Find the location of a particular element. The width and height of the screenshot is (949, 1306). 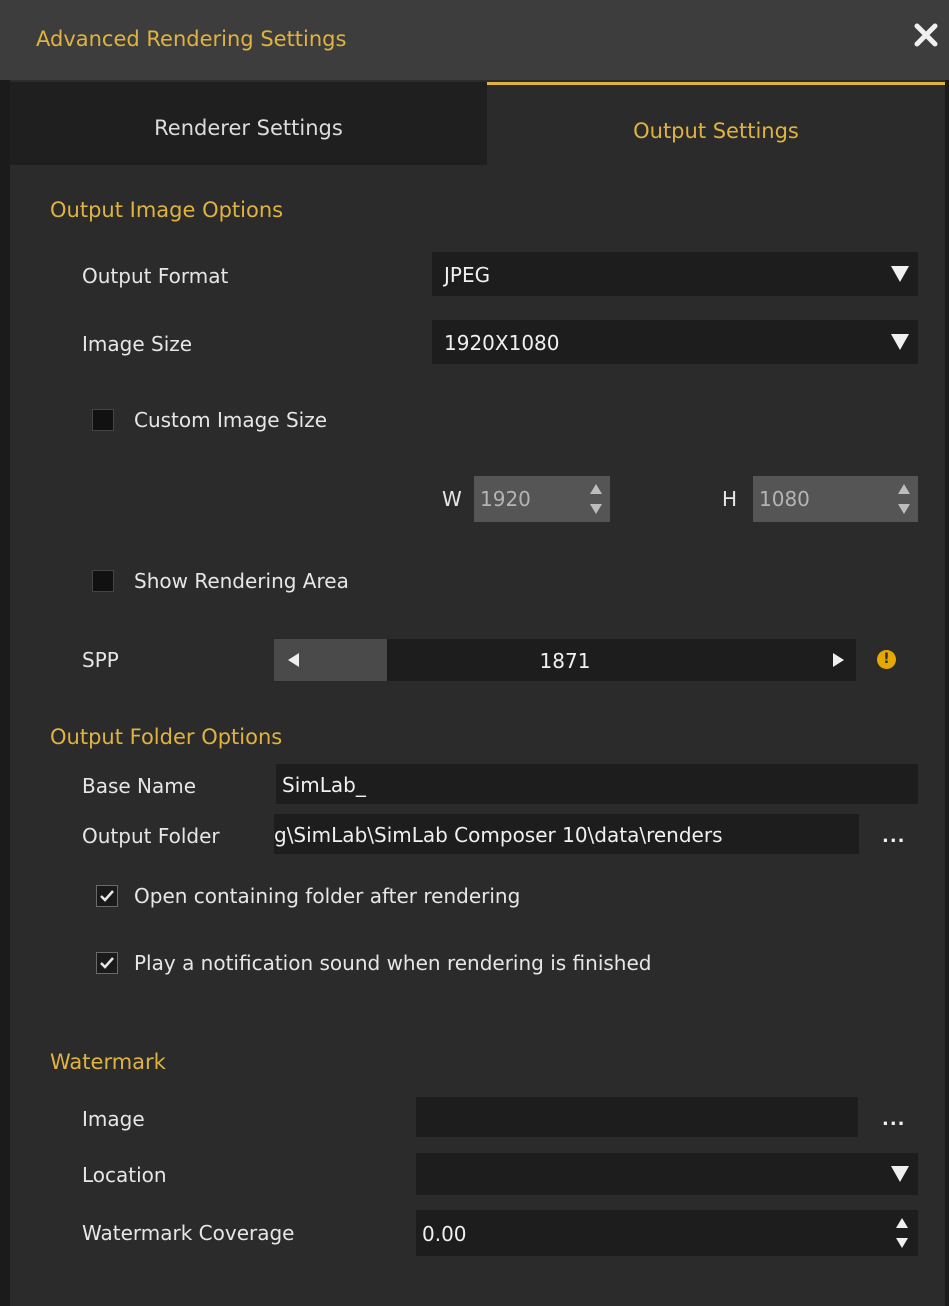

watermark-coverage-label: Watermark Coverage is located at coordinates (188, 1233).